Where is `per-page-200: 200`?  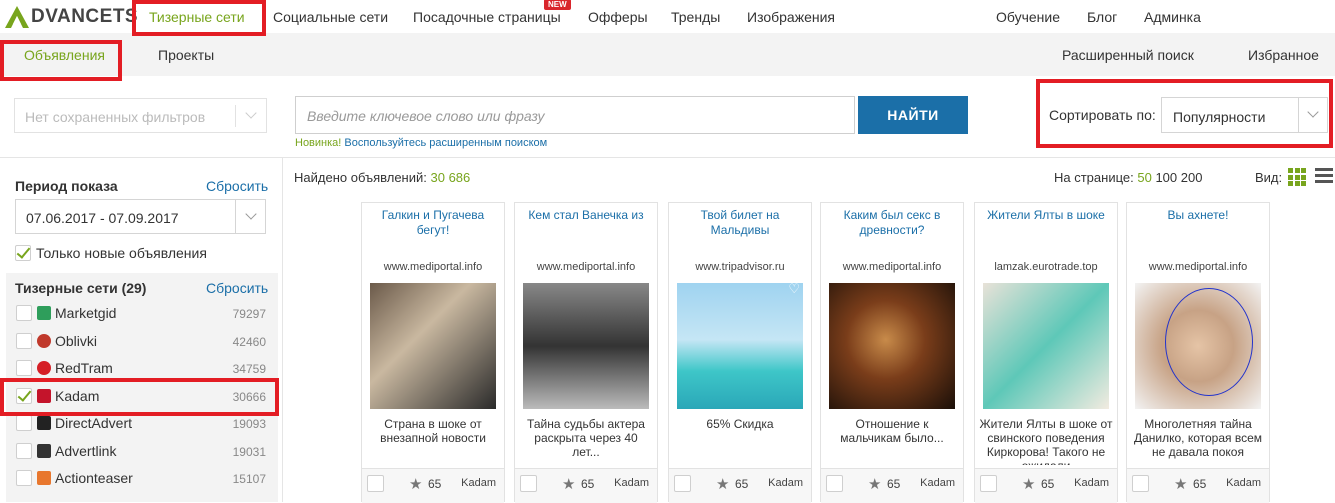 per-page-200: 200 is located at coordinates (1192, 177).